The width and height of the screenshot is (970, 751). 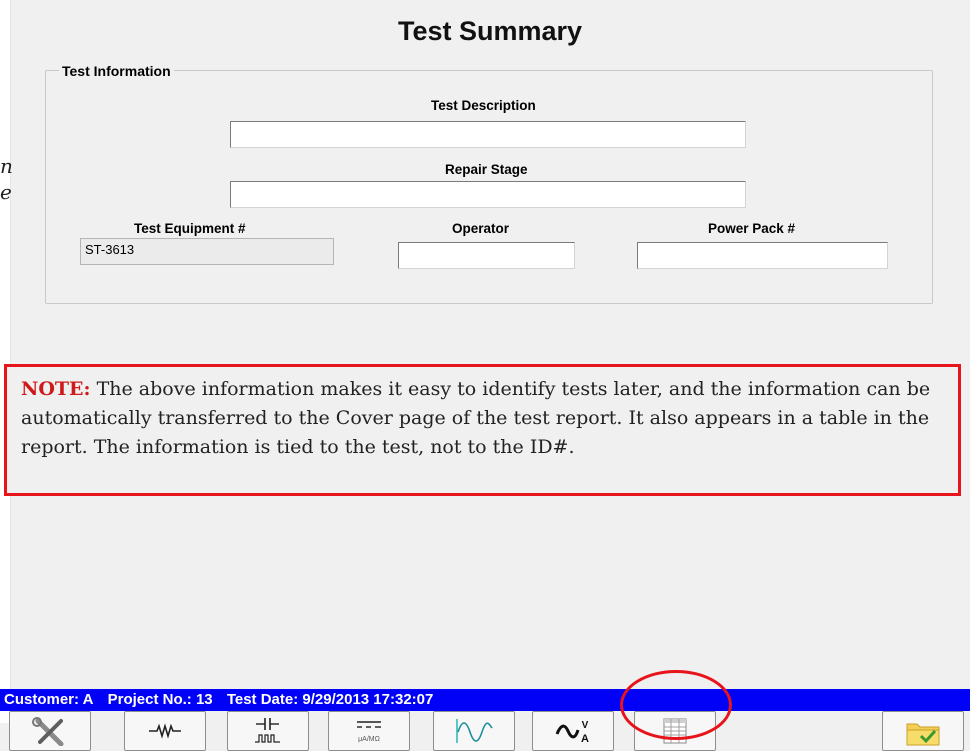 I want to click on resistor-icon, so click(x=165, y=731).